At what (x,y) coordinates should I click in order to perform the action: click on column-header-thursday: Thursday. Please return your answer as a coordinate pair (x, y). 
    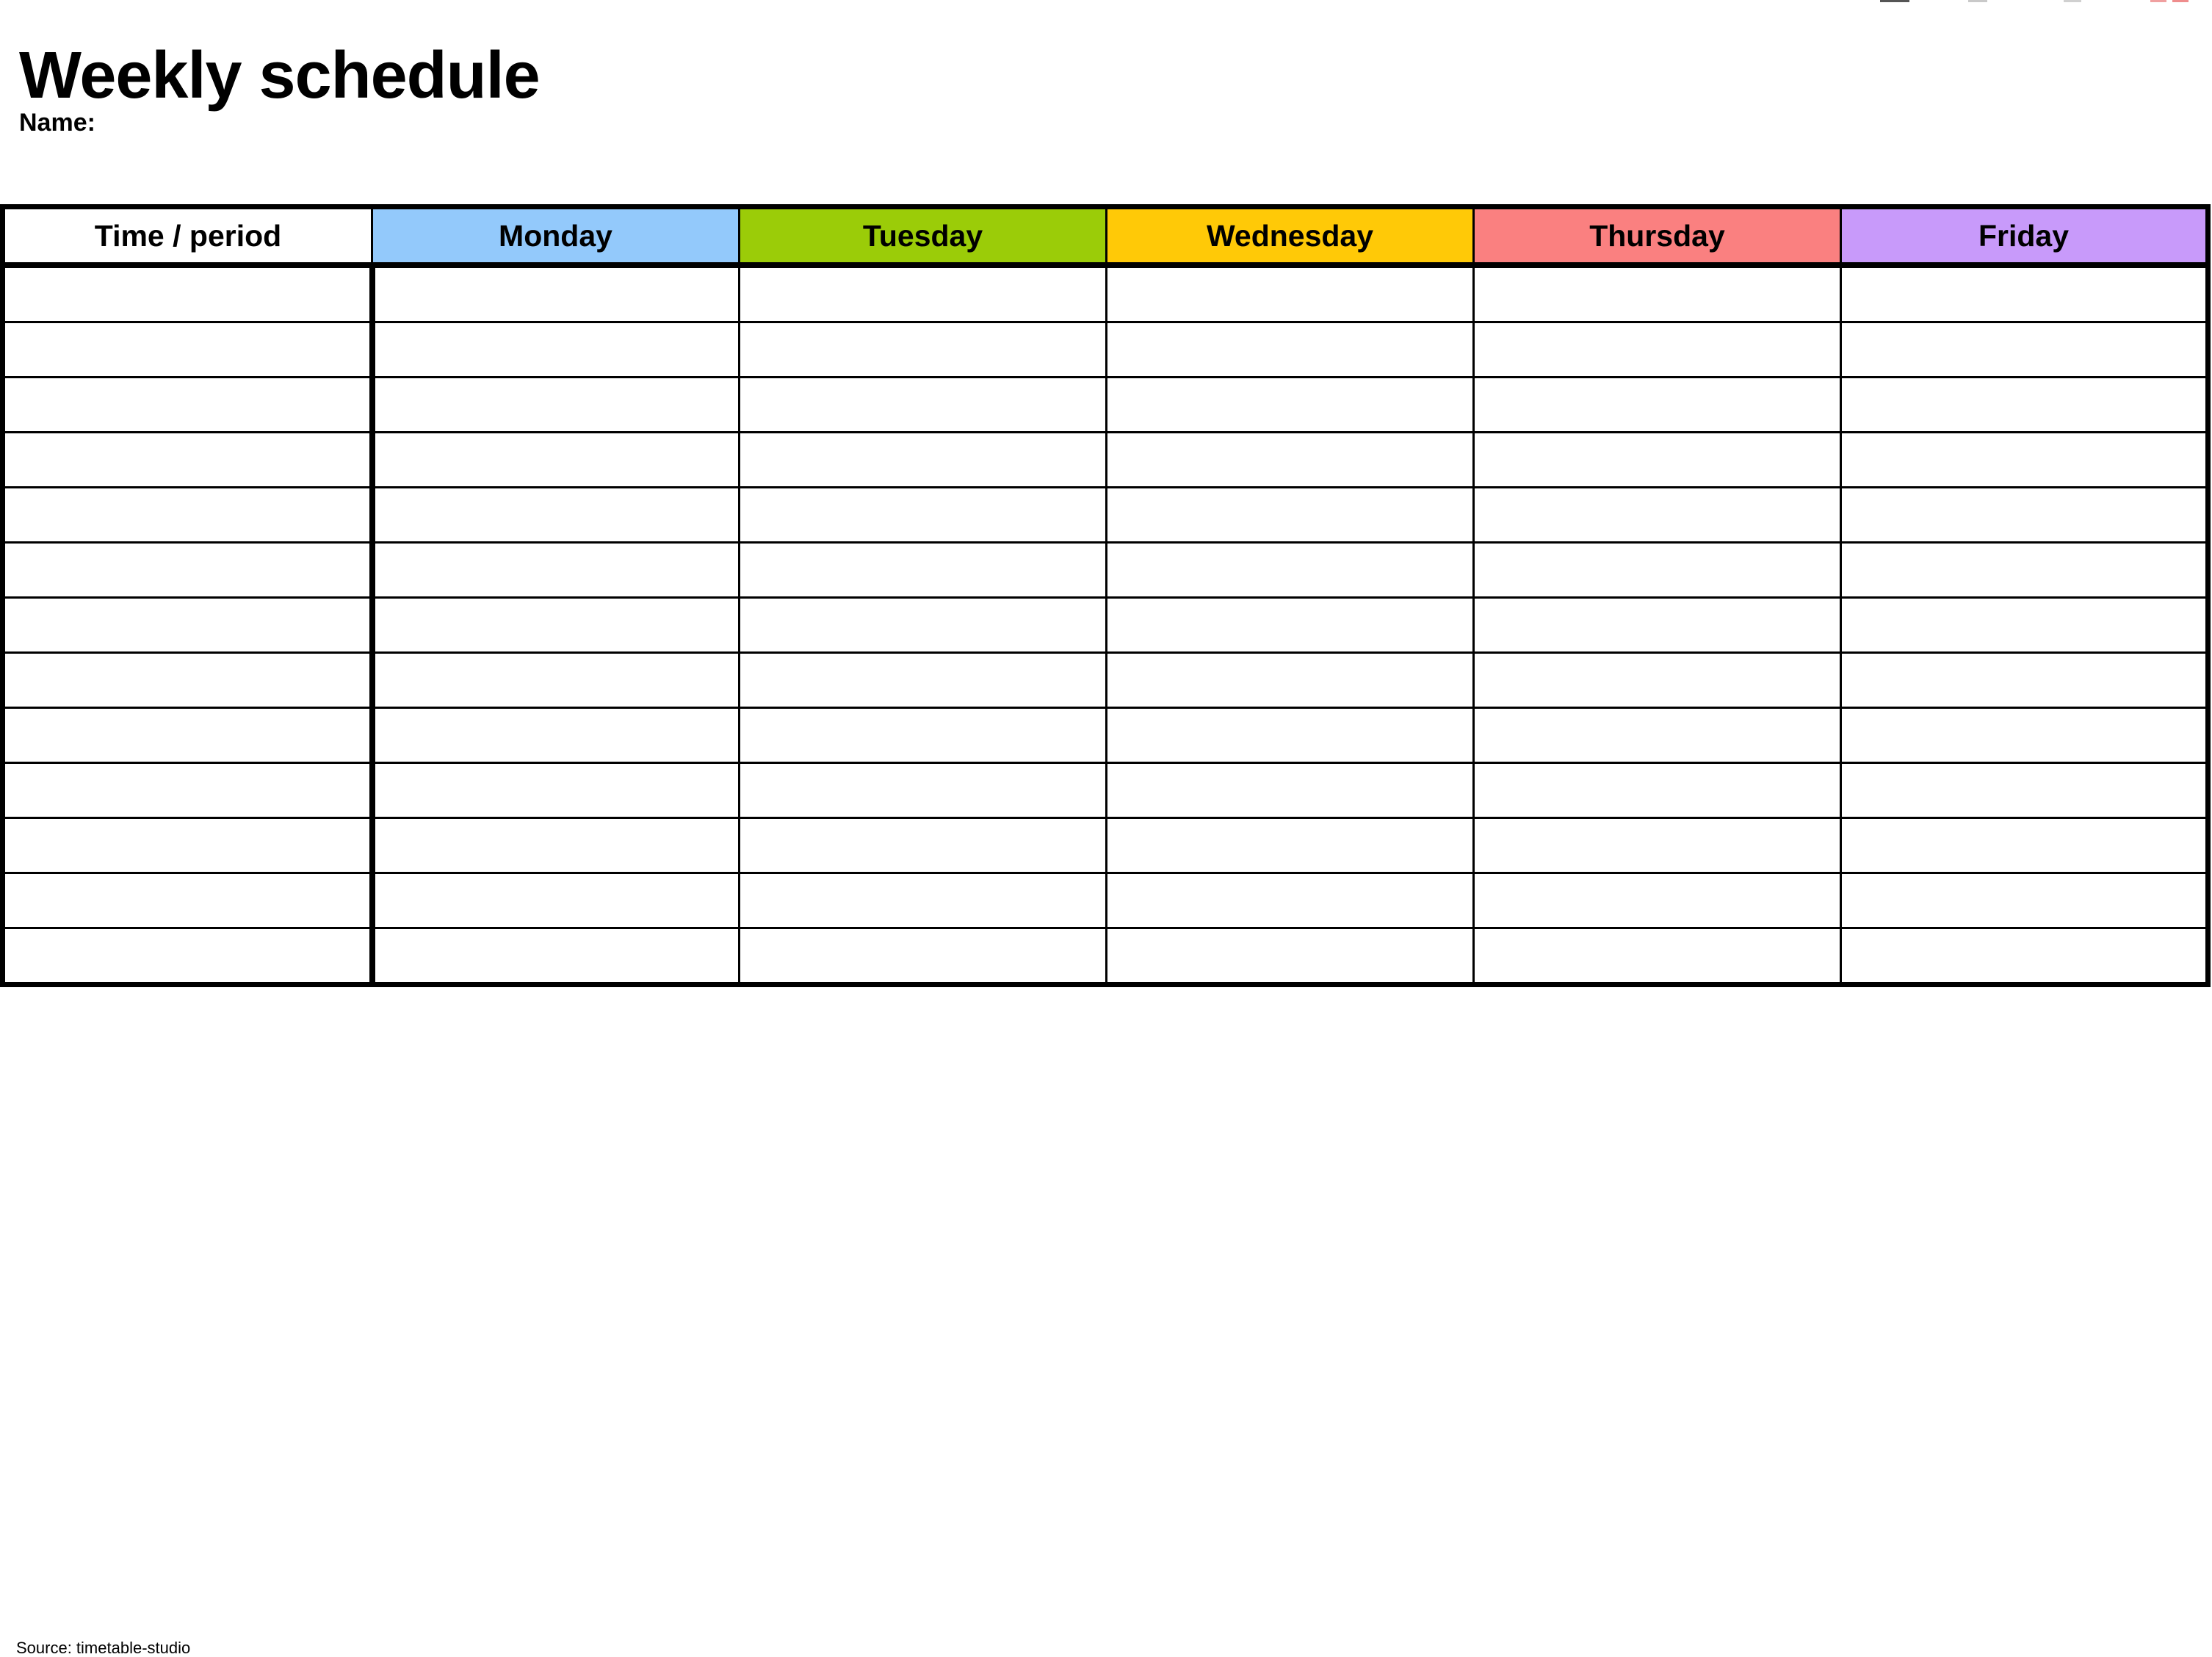
    Looking at the image, I should click on (1657, 237).